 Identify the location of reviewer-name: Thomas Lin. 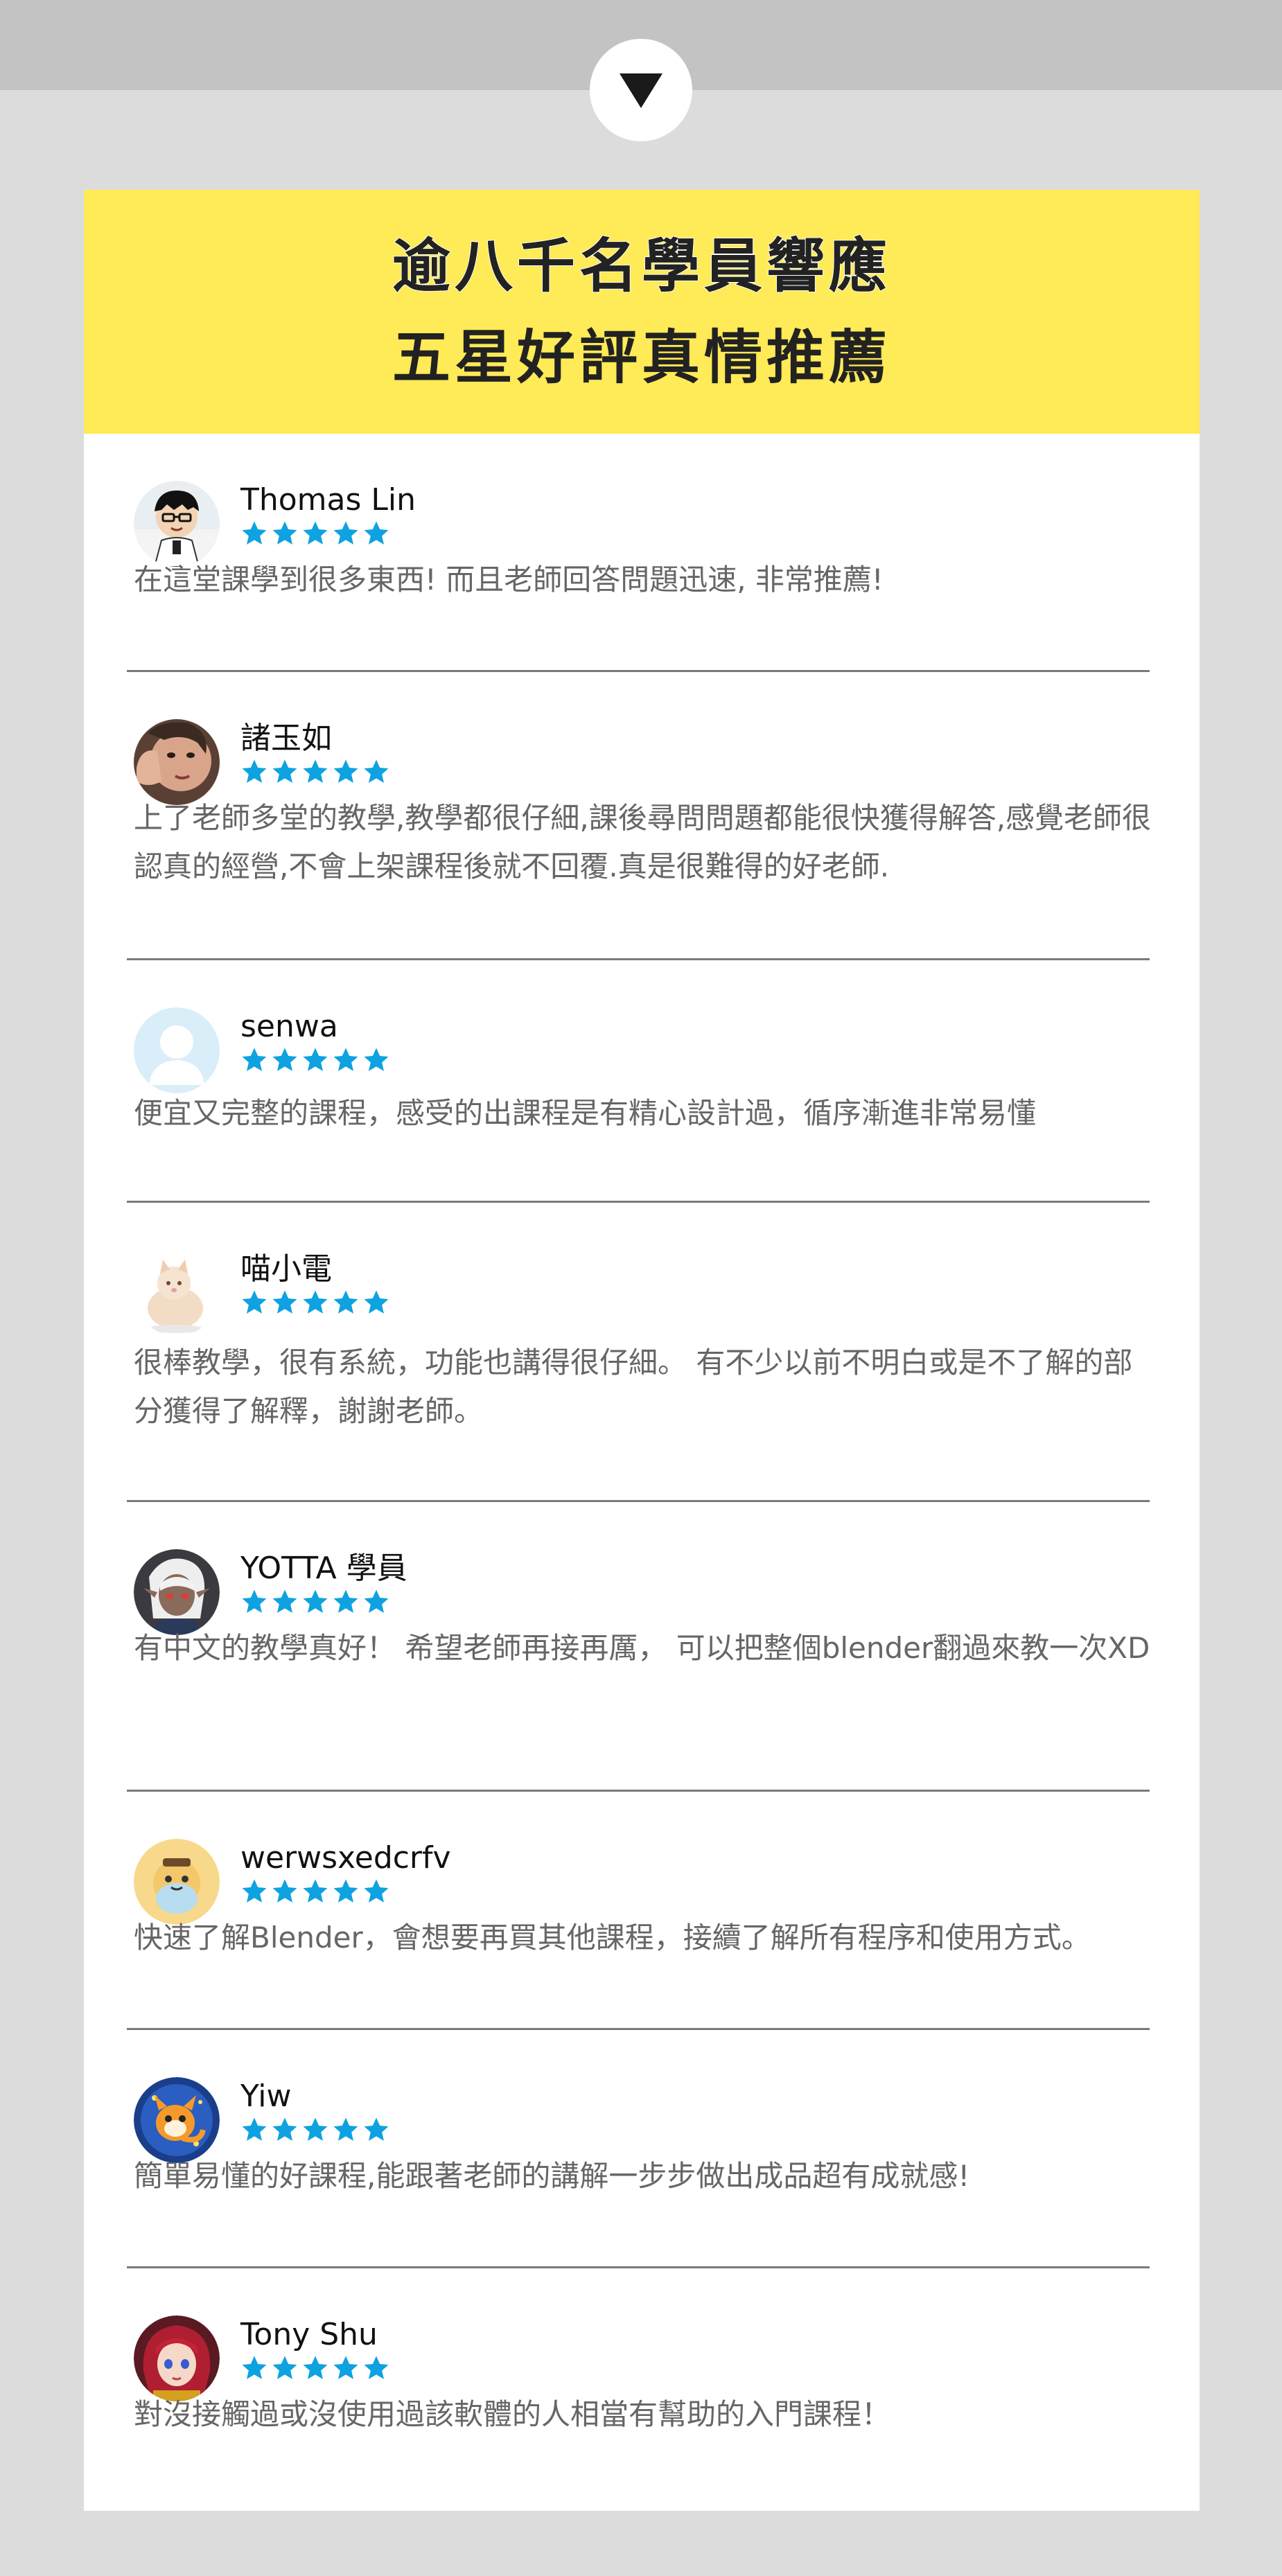
(328, 500).